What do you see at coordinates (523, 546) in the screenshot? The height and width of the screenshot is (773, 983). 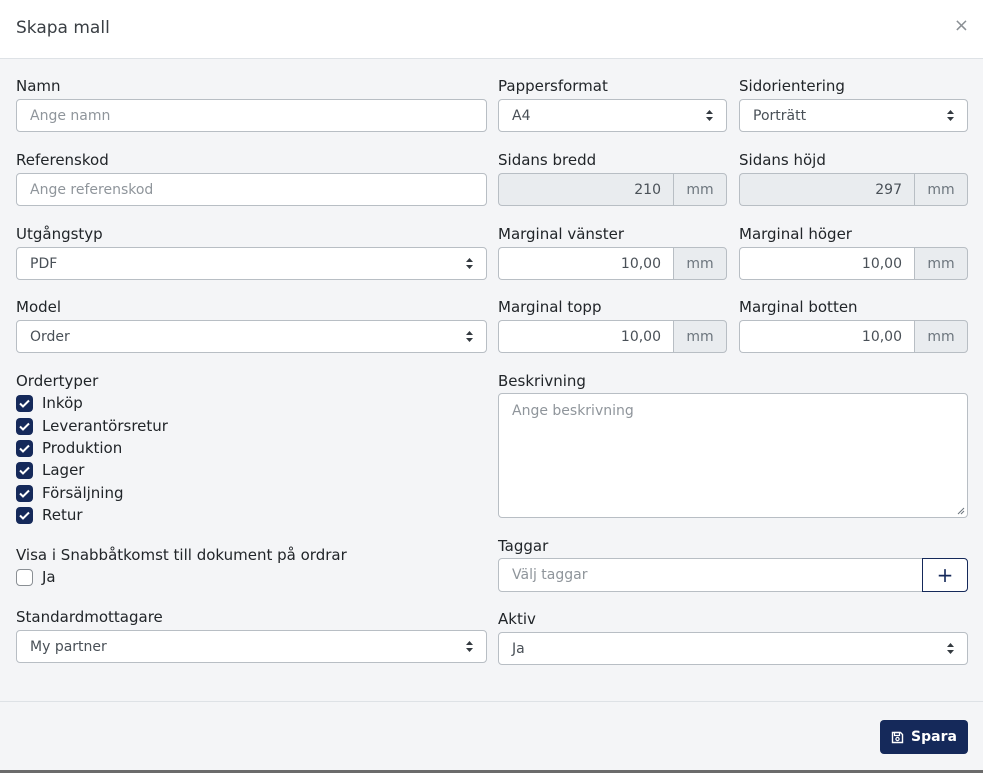 I see `tags-label: Taggar` at bounding box center [523, 546].